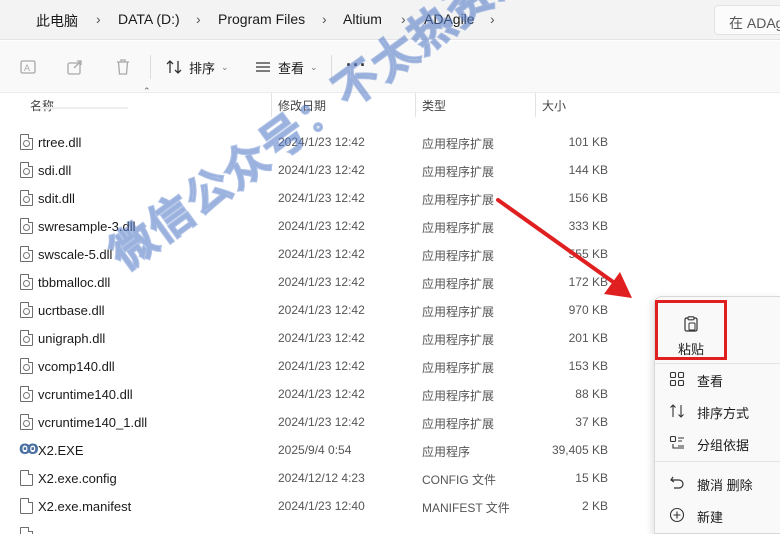  I want to click on file-size: 156 KB, so click(588, 198).